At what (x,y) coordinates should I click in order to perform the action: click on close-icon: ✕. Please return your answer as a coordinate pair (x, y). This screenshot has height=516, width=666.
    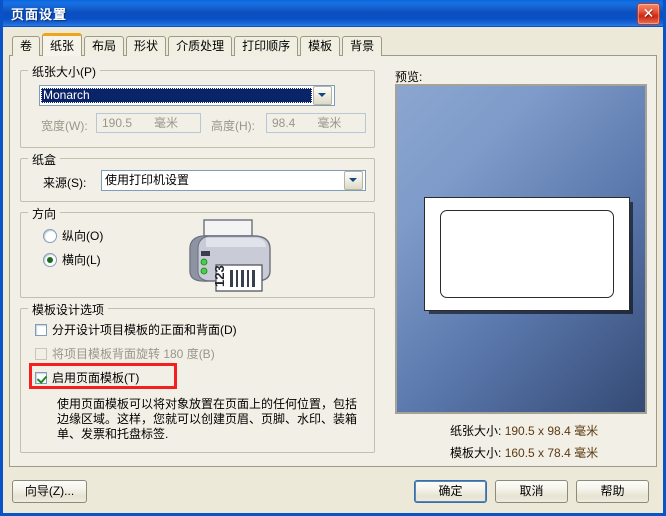
    Looking at the image, I should click on (648, 13).